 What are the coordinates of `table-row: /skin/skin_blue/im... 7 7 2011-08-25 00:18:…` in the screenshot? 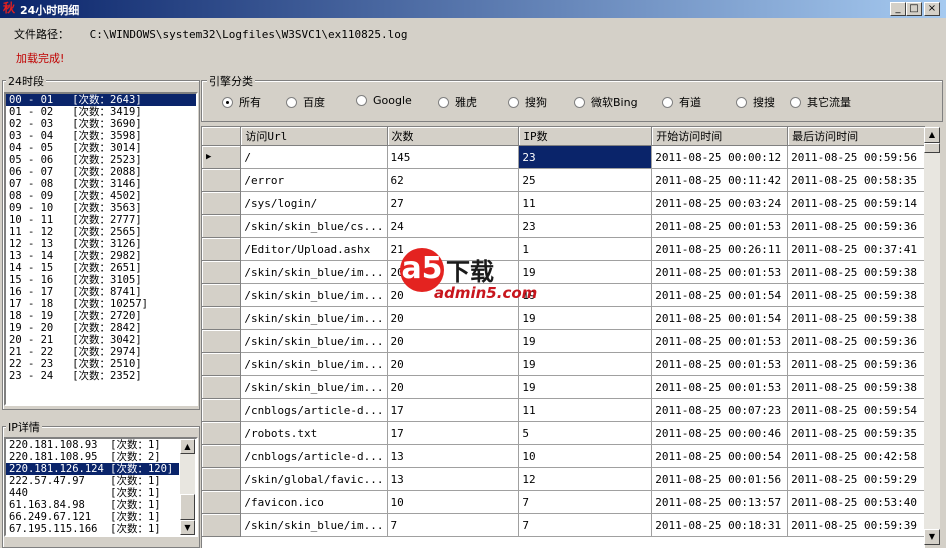 It's located at (563, 525).